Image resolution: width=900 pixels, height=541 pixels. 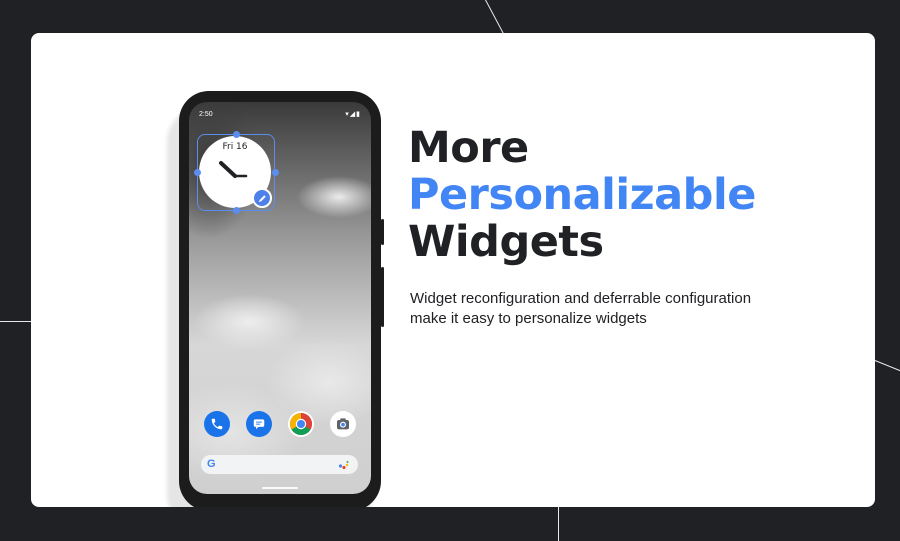 I want to click on status-time: 2:50, so click(x=206, y=114).